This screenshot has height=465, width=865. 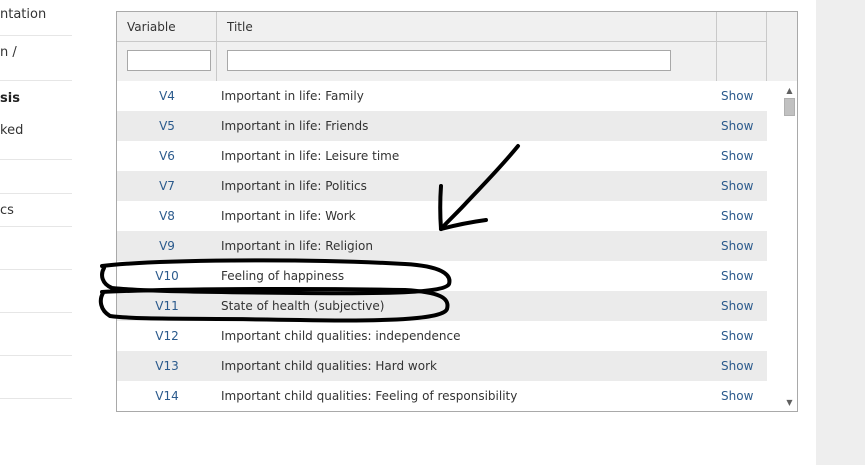 I want to click on table-row: V11 State of health (subjective) Show, so click(x=442, y=306).